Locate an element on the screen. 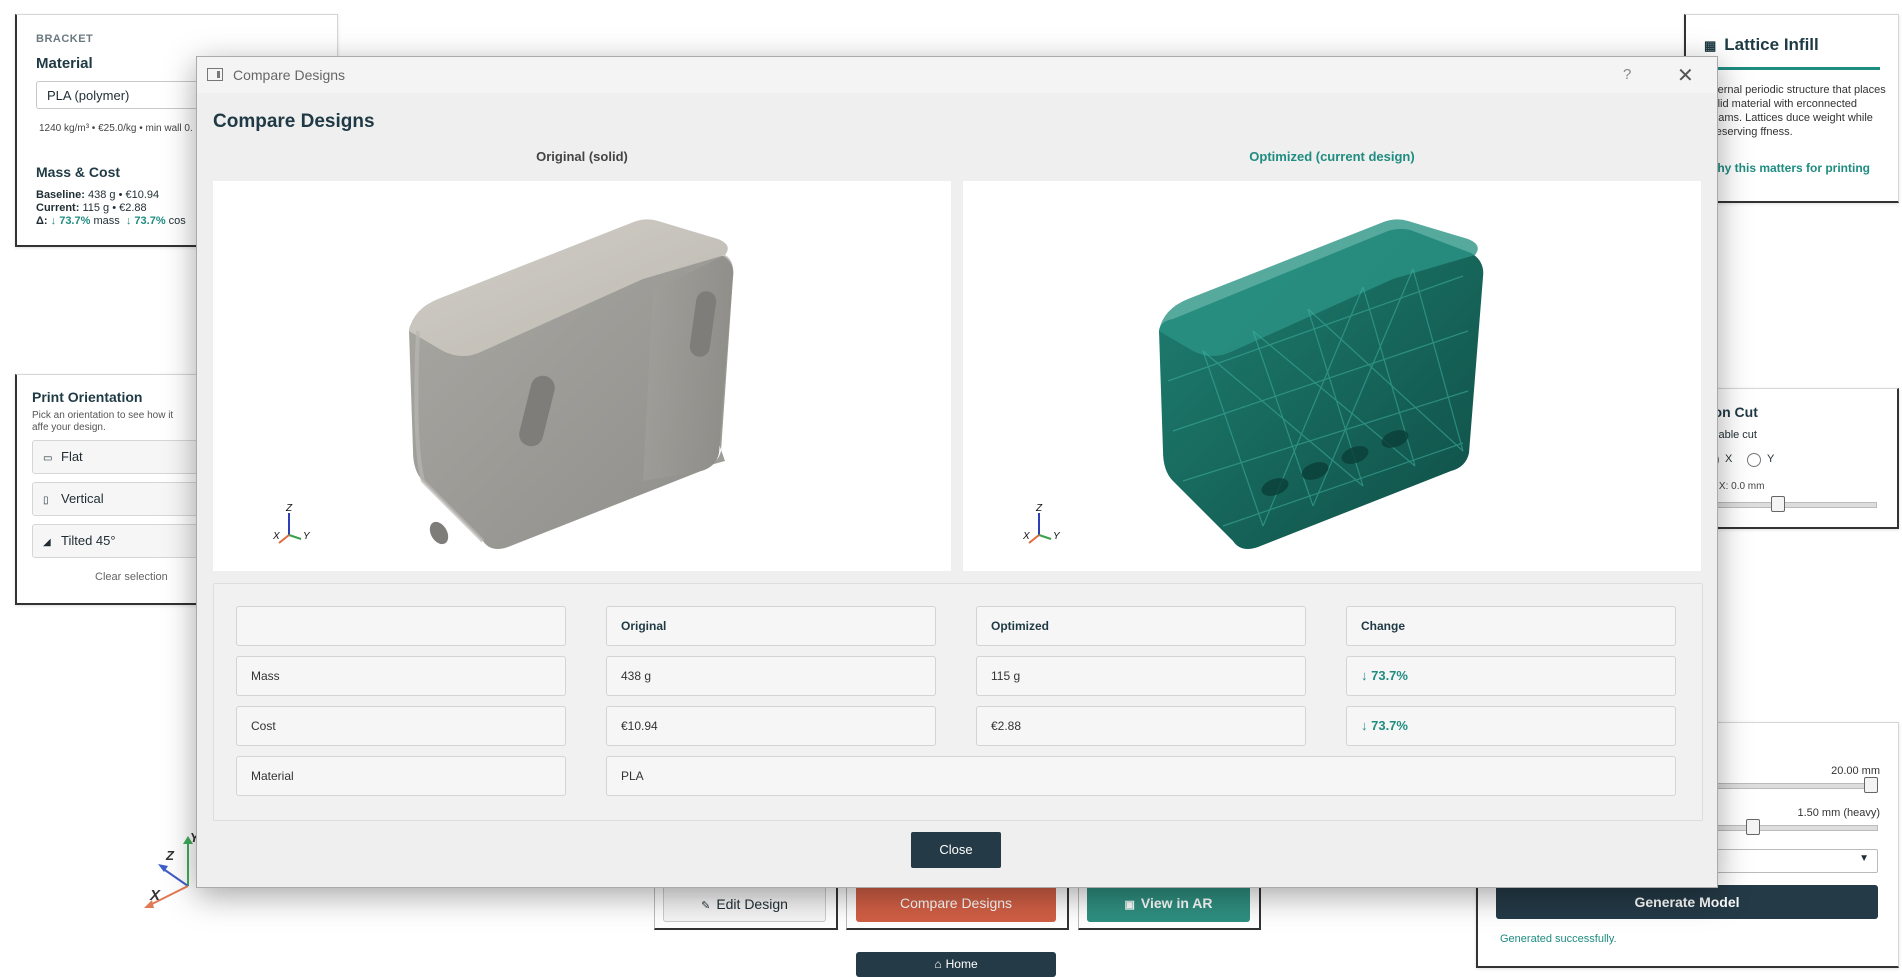 This screenshot has width=1902, height=977. table-header-change: Change is located at coordinates (1511, 626).